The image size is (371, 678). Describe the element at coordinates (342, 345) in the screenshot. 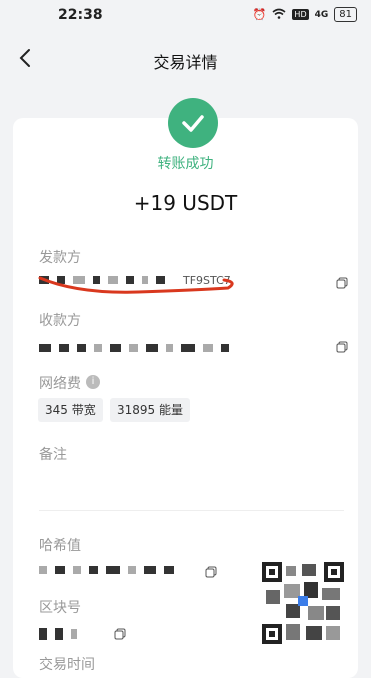

I see `copy-receiver-icon` at that location.